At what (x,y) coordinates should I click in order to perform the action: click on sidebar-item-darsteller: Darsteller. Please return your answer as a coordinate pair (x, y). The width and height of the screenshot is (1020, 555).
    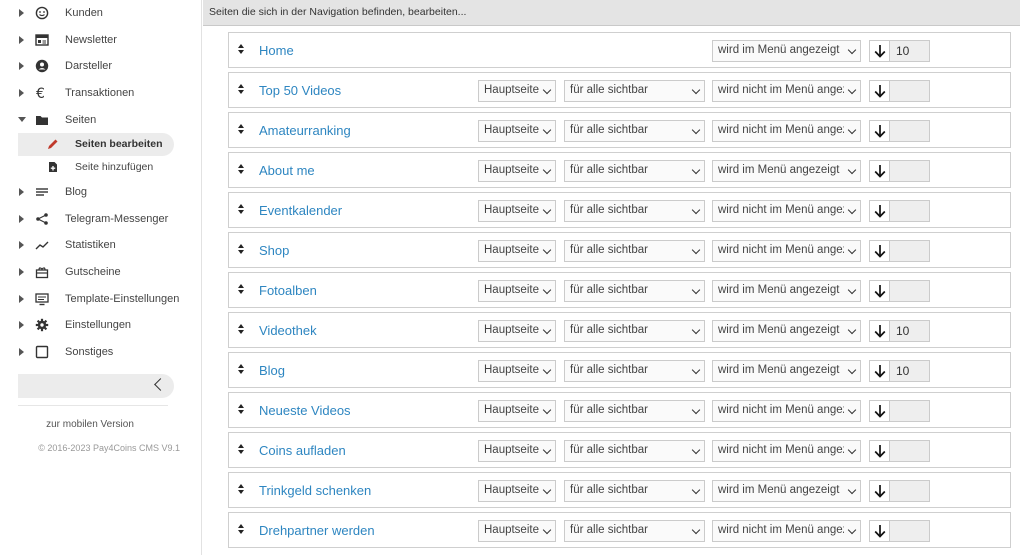
    Looking at the image, I should click on (100, 66).